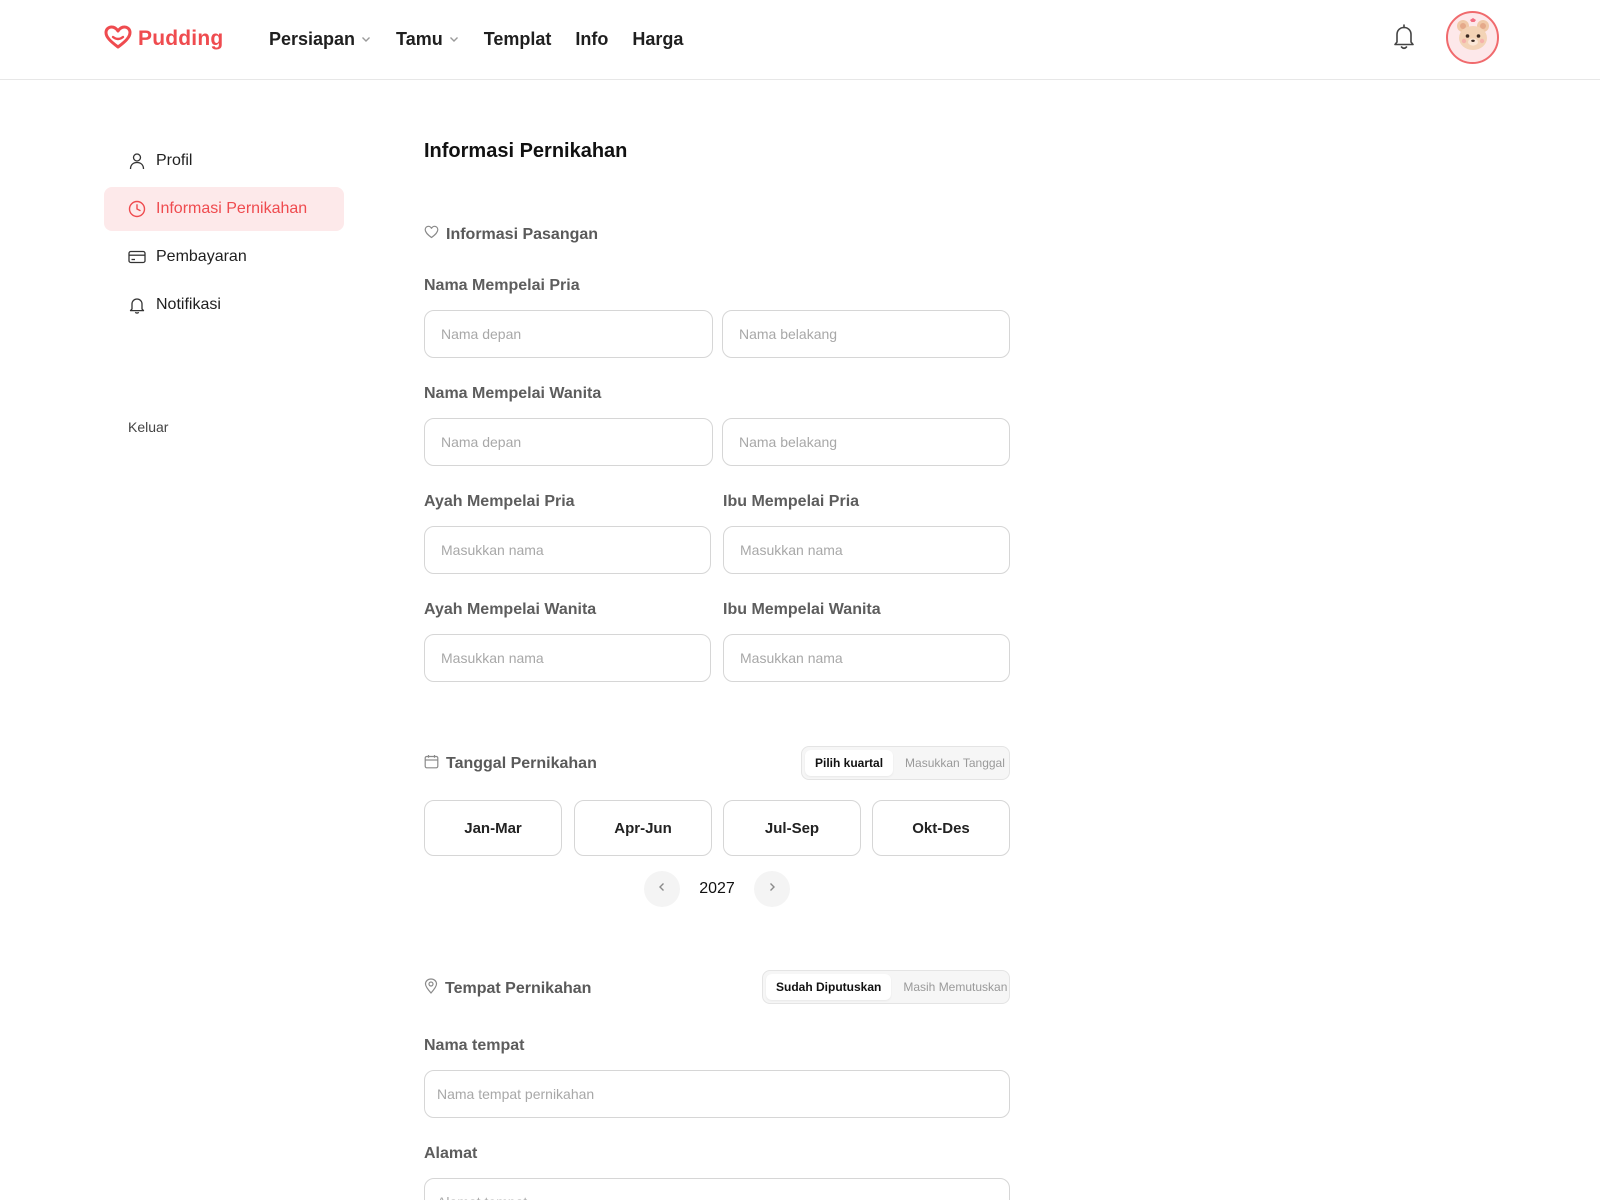 The width and height of the screenshot is (1600, 1200). I want to click on sidebar-item-label: Profil, so click(174, 160).